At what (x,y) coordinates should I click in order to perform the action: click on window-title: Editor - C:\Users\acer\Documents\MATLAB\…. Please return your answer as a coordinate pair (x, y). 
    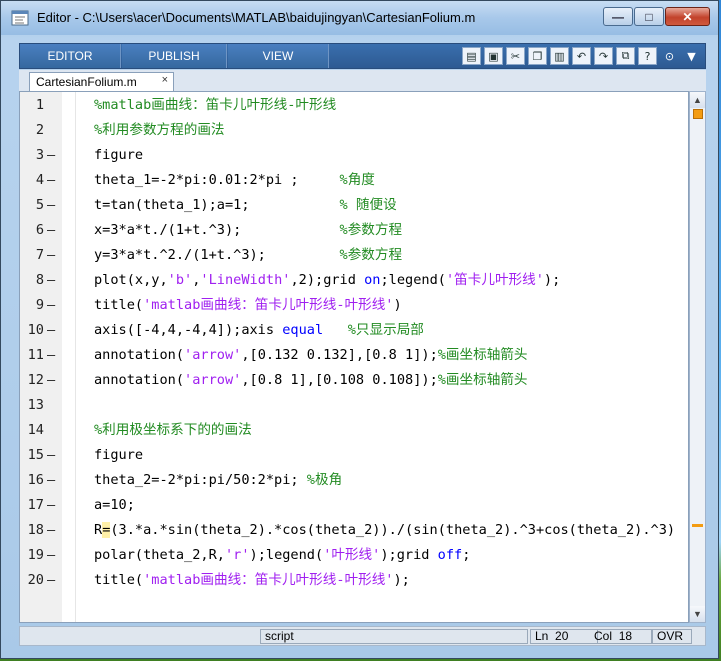
    Looking at the image, I should click on (256, 17).